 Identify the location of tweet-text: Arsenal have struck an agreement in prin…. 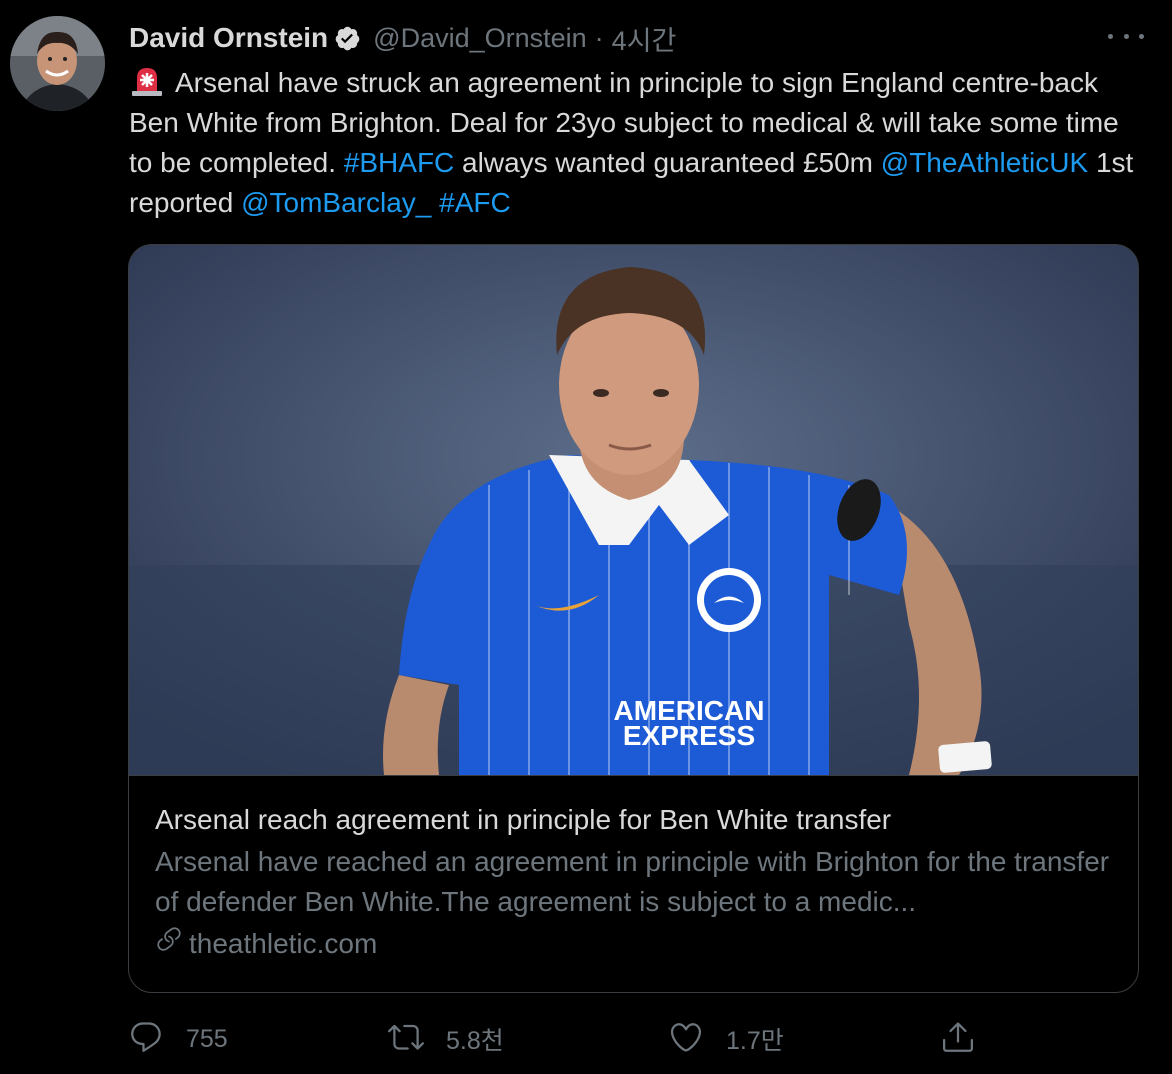
(634, 142).